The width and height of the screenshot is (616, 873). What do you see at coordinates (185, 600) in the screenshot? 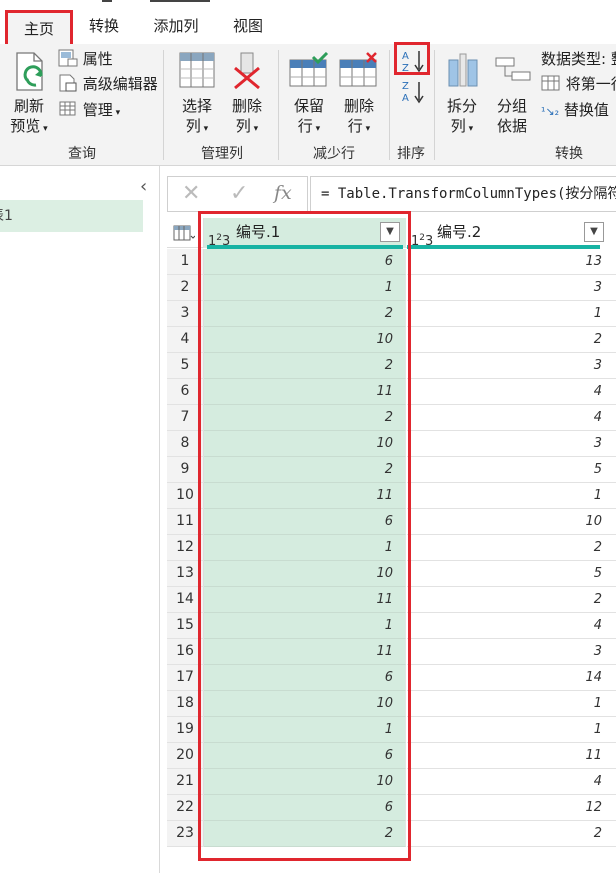
I see `row-number: 14` at bounding box center [185, 600].